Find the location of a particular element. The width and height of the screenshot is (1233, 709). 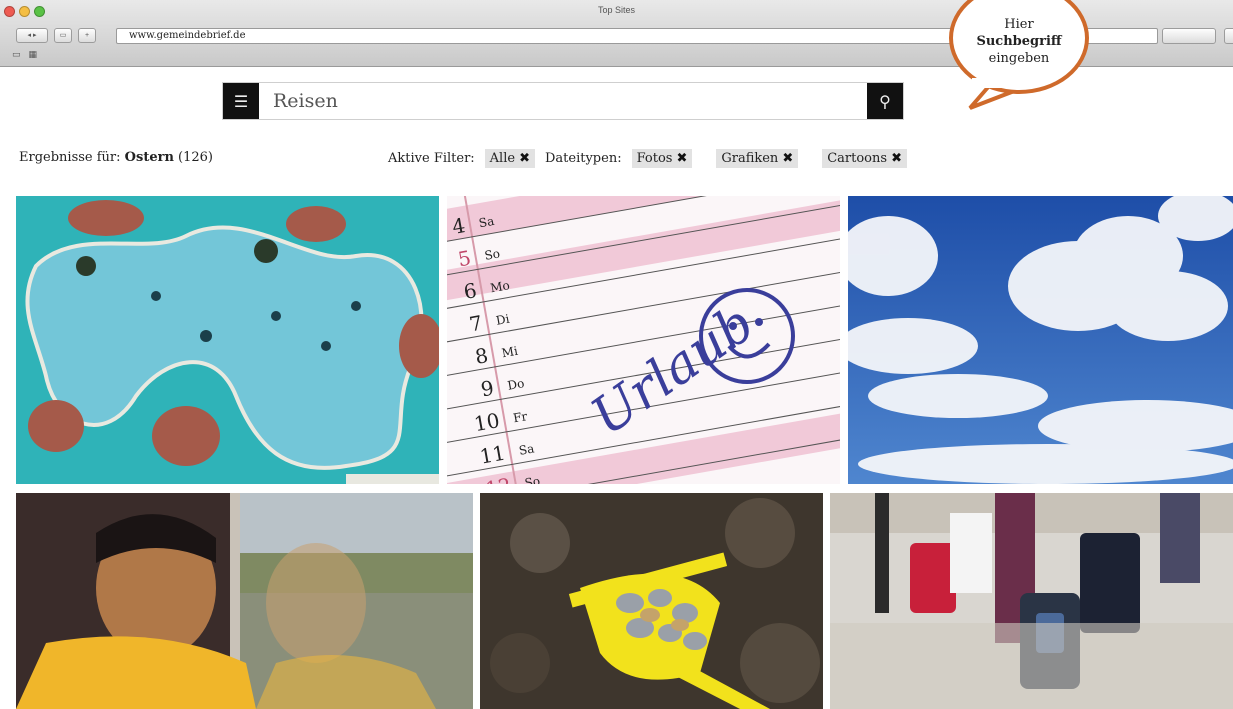

history-icon: ▭ is located at coordinates (63, 35).